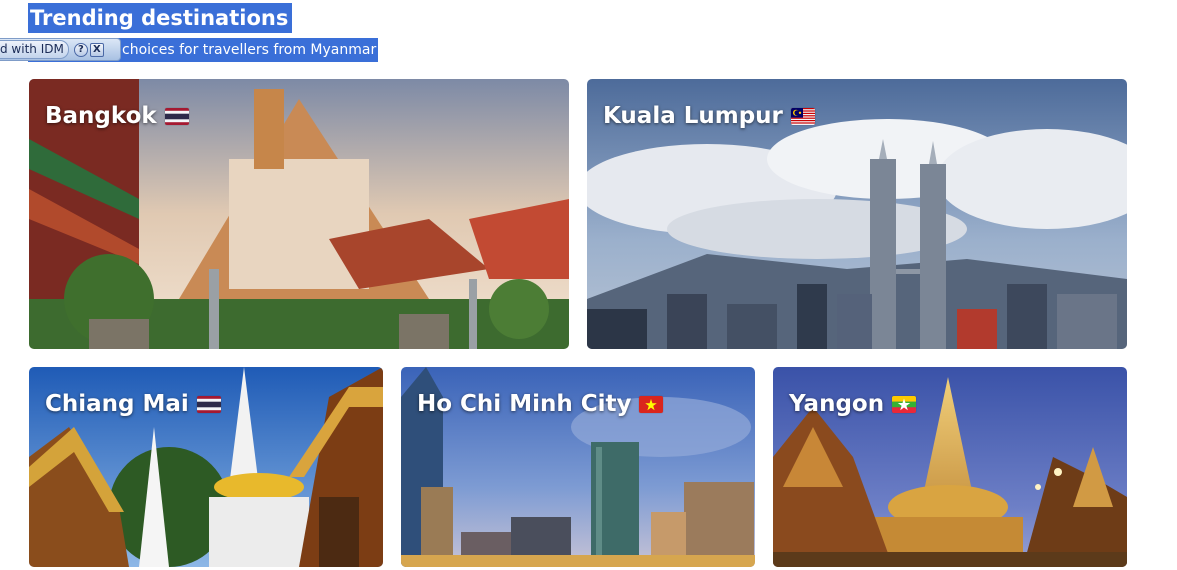  Describe the element at coordinates (96, 49) in the screenshot. I see `idm-close-icon: X` at that location.